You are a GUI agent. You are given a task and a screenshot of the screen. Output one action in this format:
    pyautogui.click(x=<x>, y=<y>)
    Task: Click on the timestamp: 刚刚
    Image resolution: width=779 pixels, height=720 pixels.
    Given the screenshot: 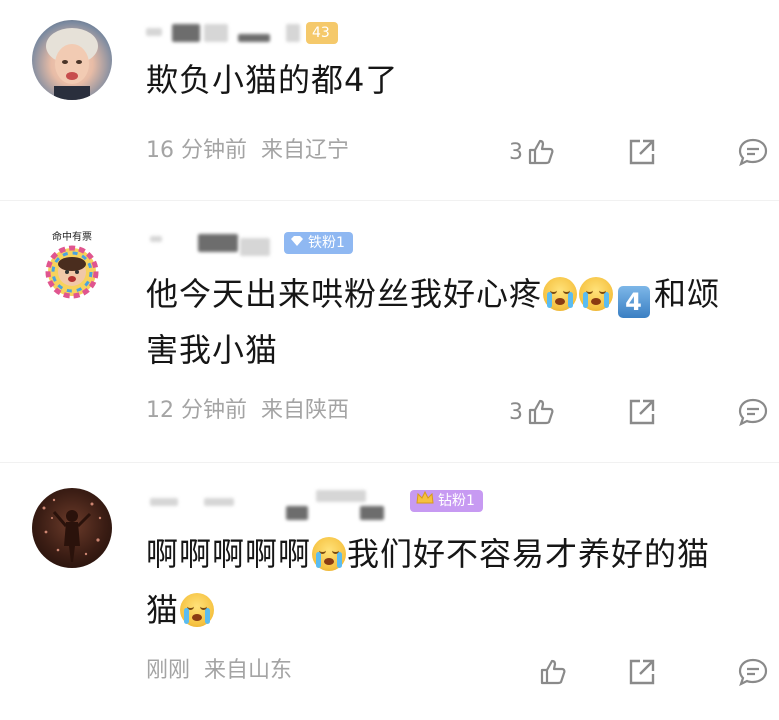 What is the action you would take?
    pyautogui.click(x=168, y=670)
    